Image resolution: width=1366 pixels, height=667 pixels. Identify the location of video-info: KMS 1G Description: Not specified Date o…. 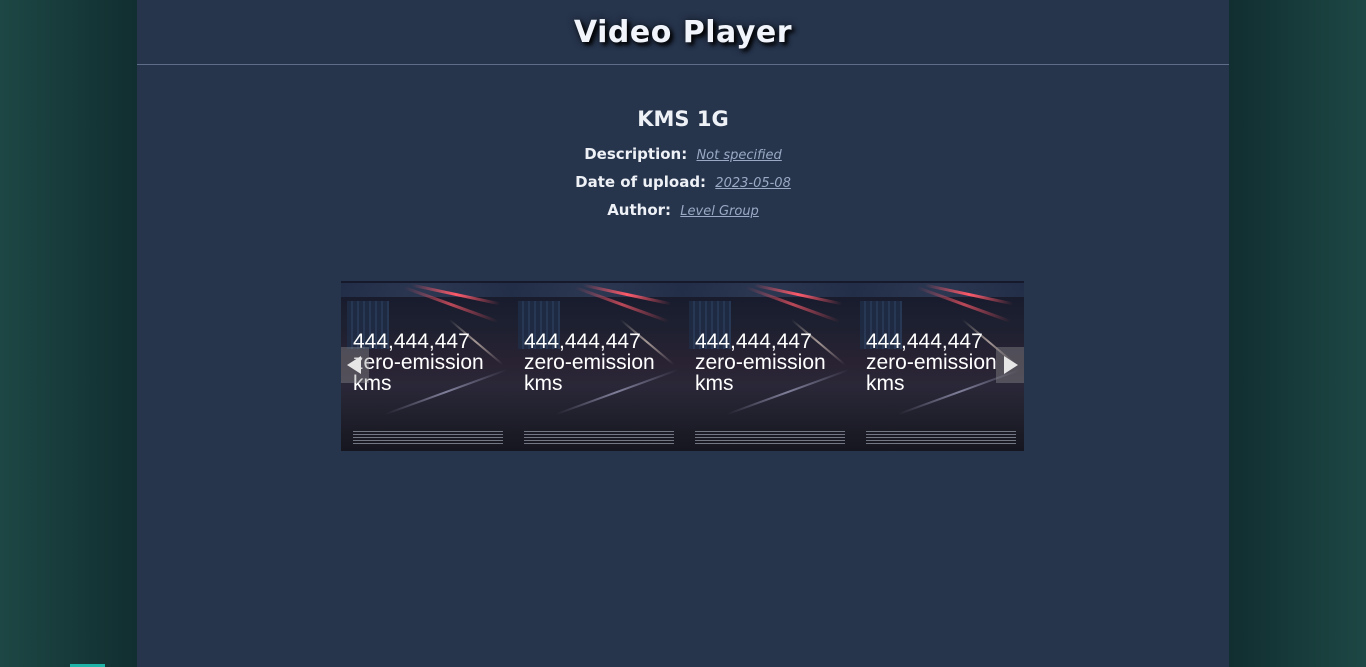
(683, 166).